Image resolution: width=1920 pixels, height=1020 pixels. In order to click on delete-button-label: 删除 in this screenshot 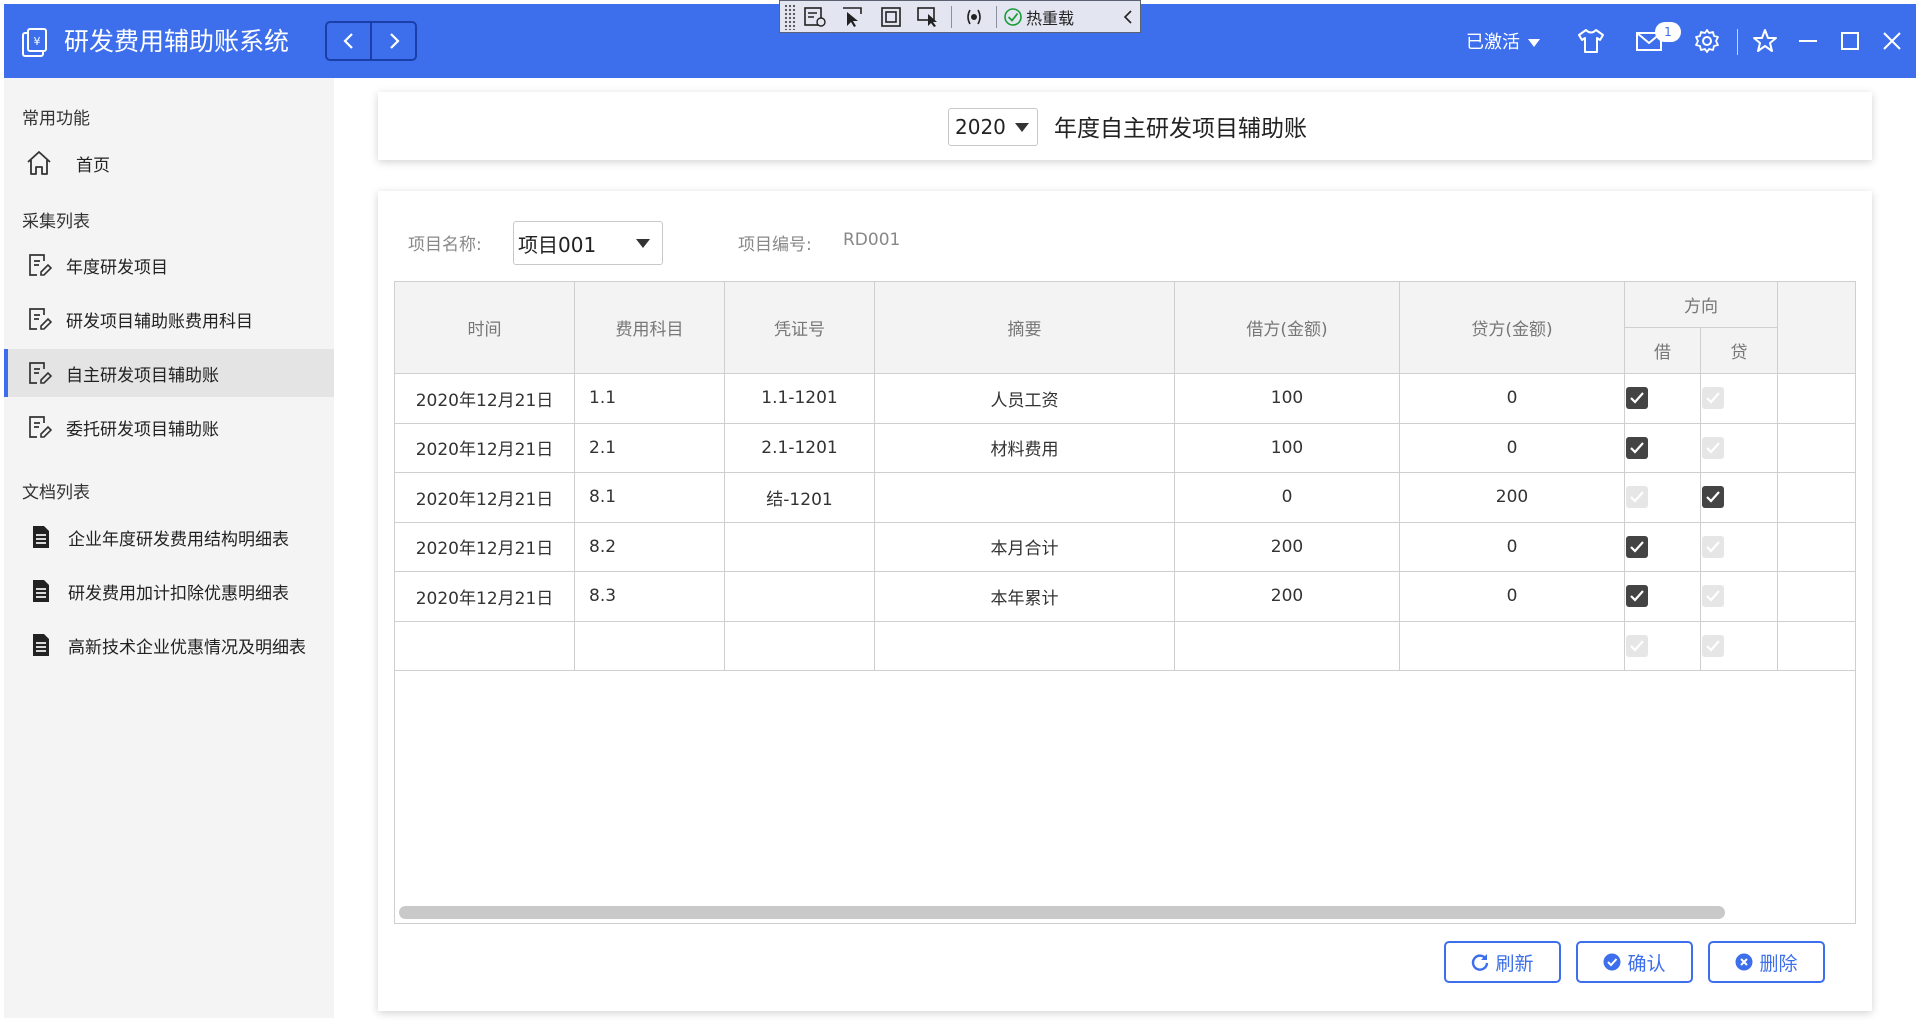, I will do `click(1778, 963)`.